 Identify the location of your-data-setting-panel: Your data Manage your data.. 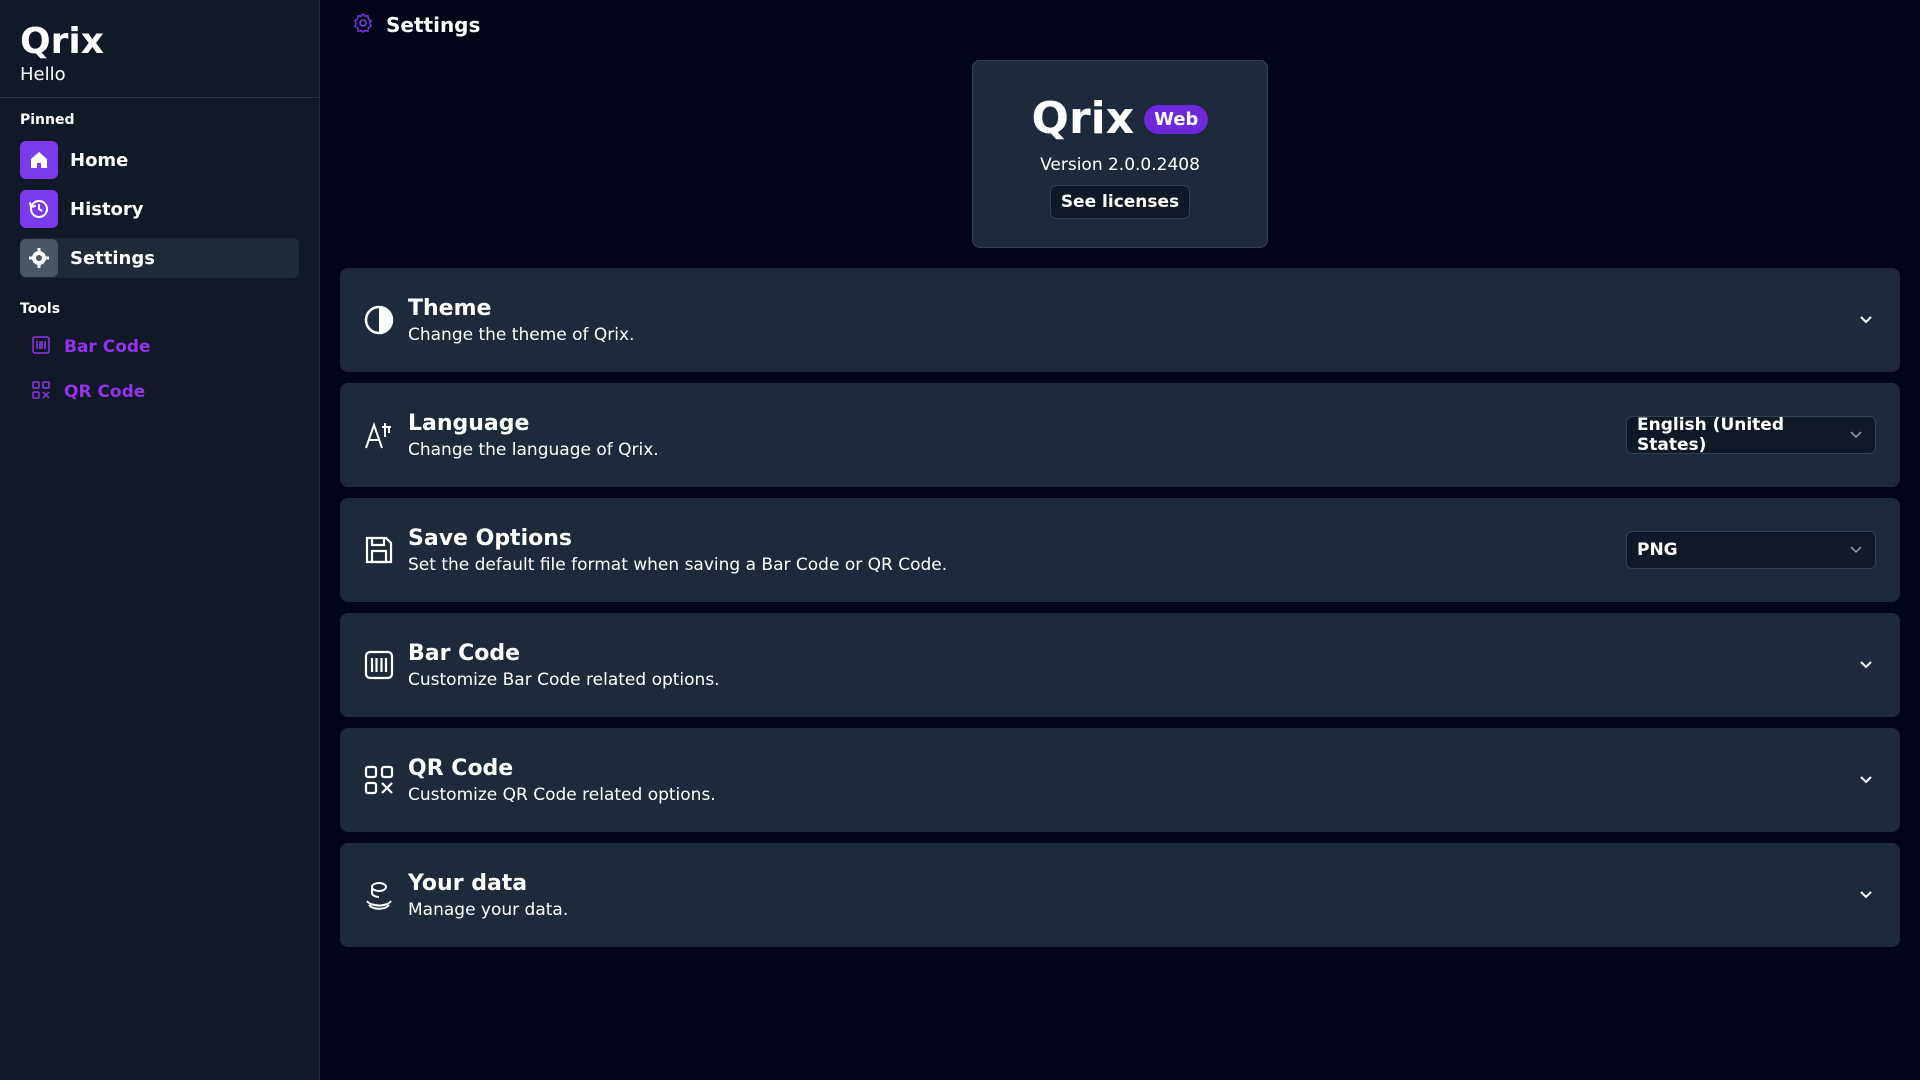
(1120, 895).